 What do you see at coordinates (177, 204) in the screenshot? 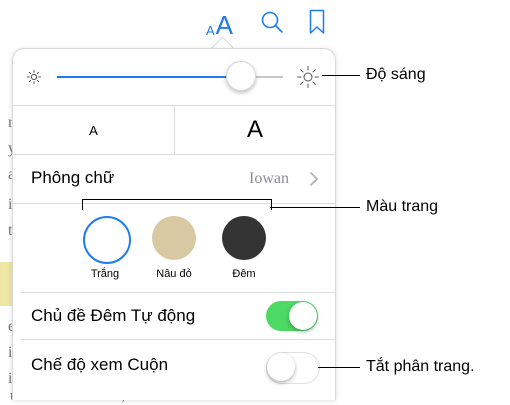
I see `page-color-bracket` at bounding box center [177, 204].